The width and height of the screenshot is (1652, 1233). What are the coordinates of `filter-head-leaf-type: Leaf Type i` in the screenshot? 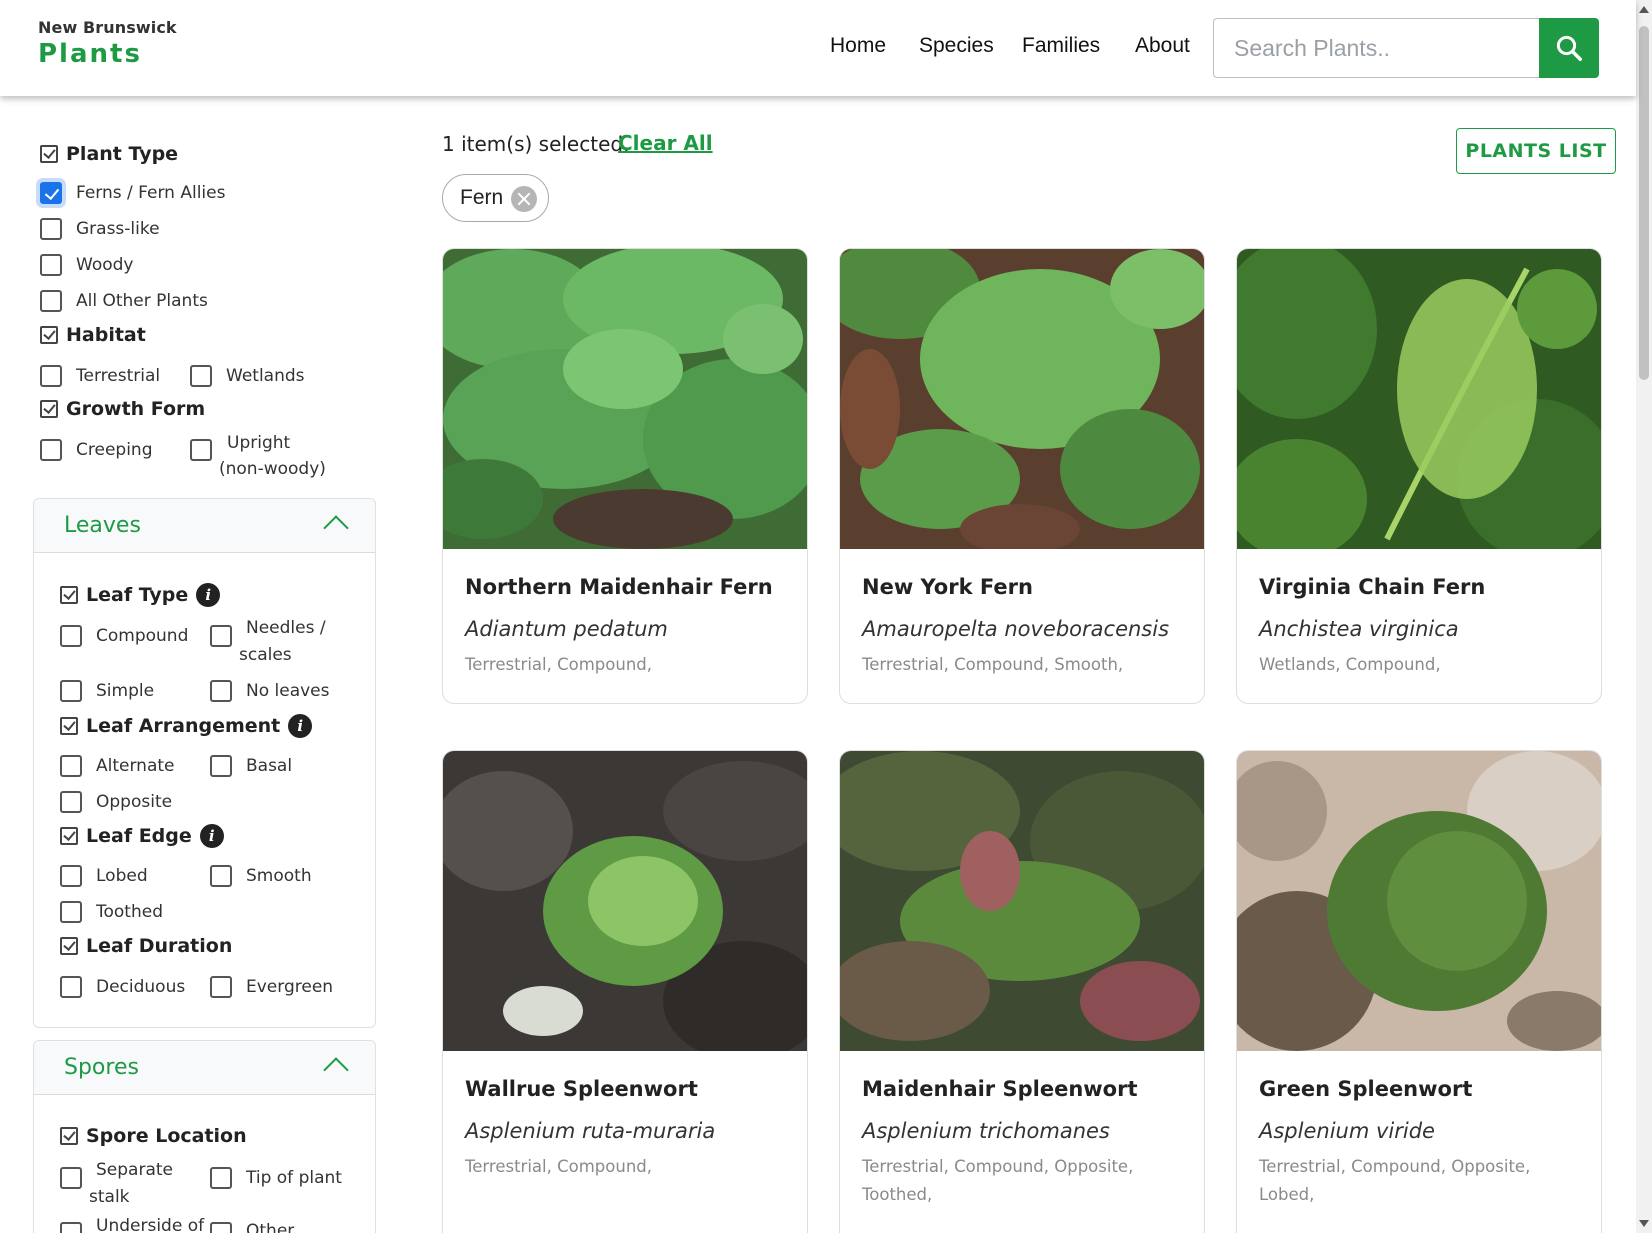 It's located at (140, 595).